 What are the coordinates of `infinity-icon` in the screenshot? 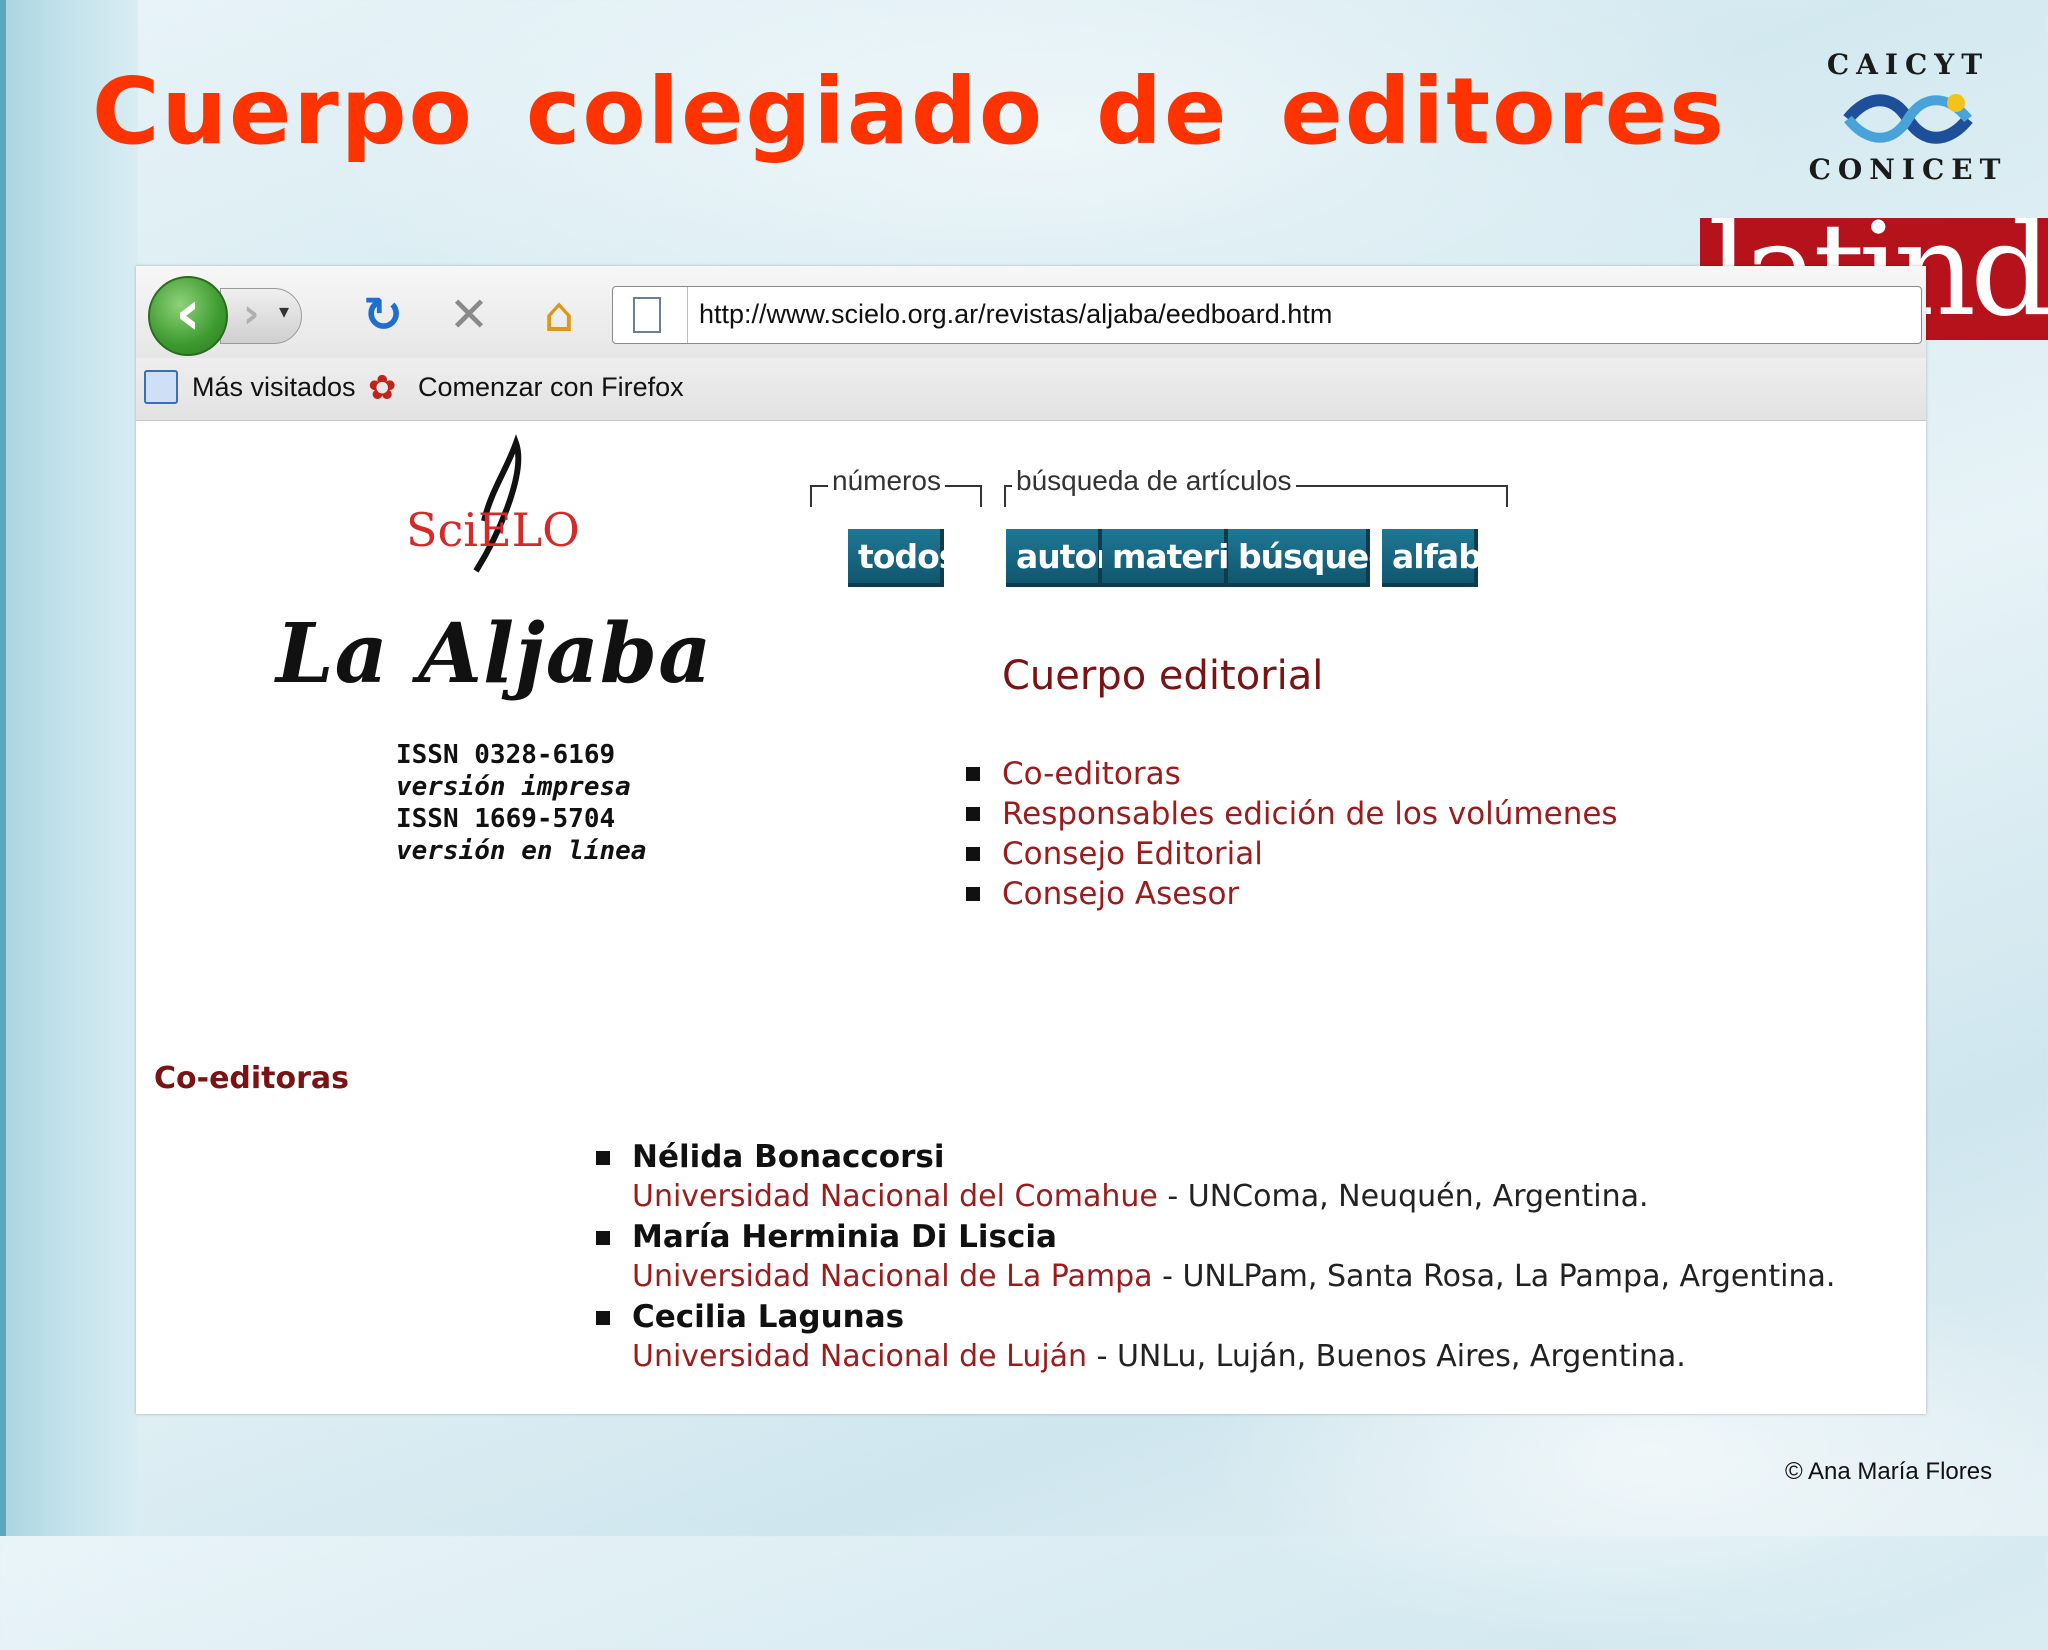 It's located at (1908, 119).